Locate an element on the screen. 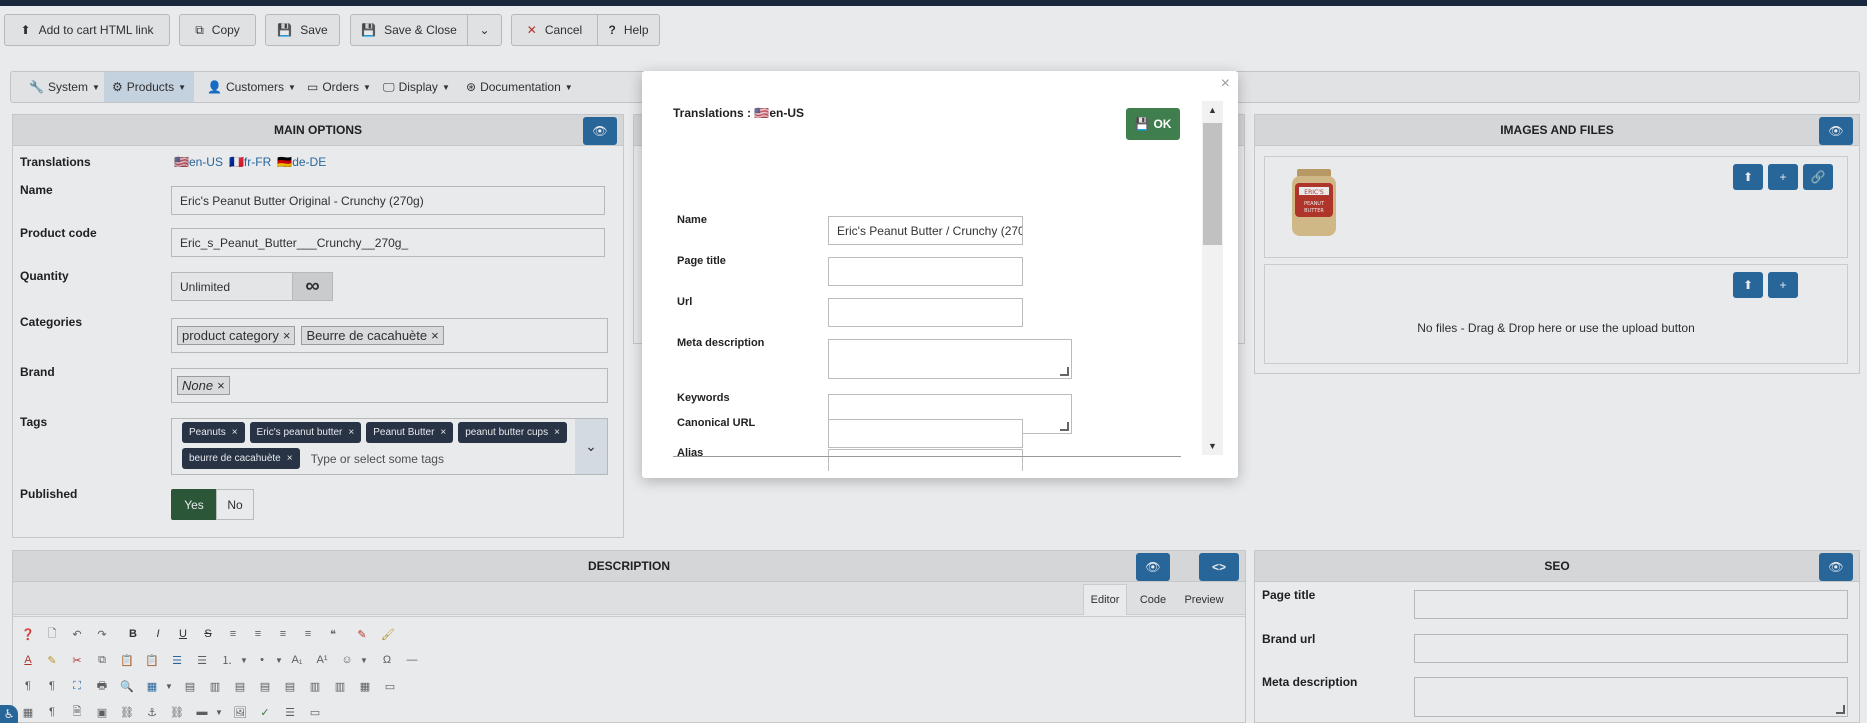 The image size is (1867, 723). modal-url-input is located at coordinates (925, 312).